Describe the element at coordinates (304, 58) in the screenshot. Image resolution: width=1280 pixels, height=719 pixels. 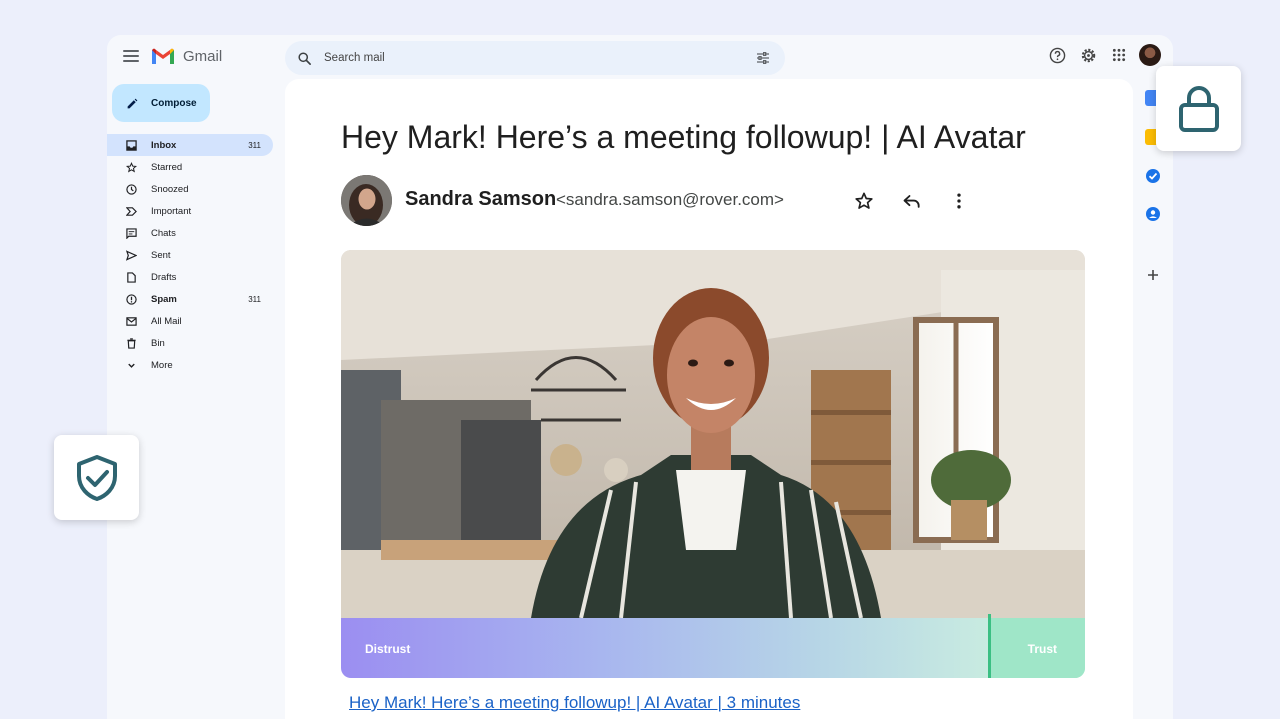
I see `search-icon` at that location.